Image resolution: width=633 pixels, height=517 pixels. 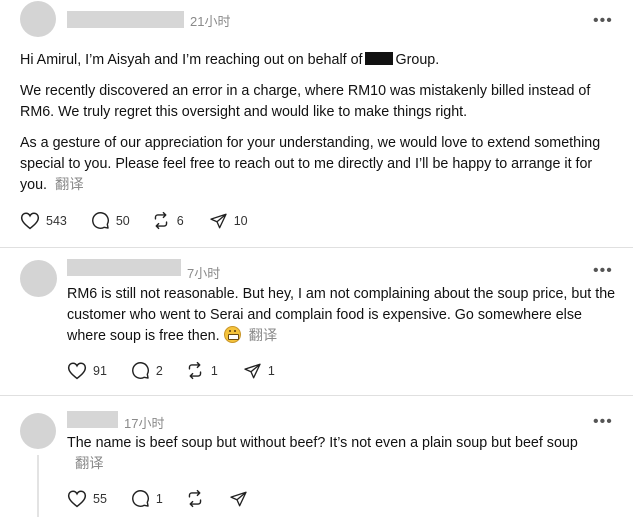 What do you see at coordinates (100, 370) in the screenshot?
I see `like-count: 91` at bounding box center [100, 370].